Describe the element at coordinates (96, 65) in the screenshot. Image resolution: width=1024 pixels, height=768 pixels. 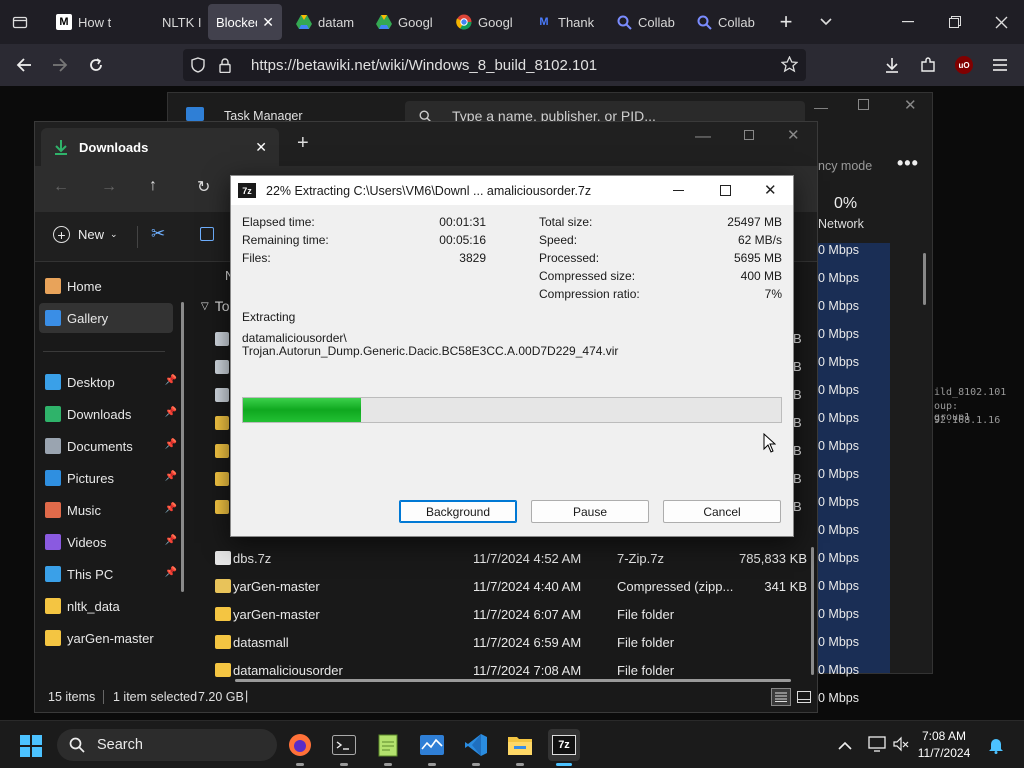
I see `reload-icon` at that location.